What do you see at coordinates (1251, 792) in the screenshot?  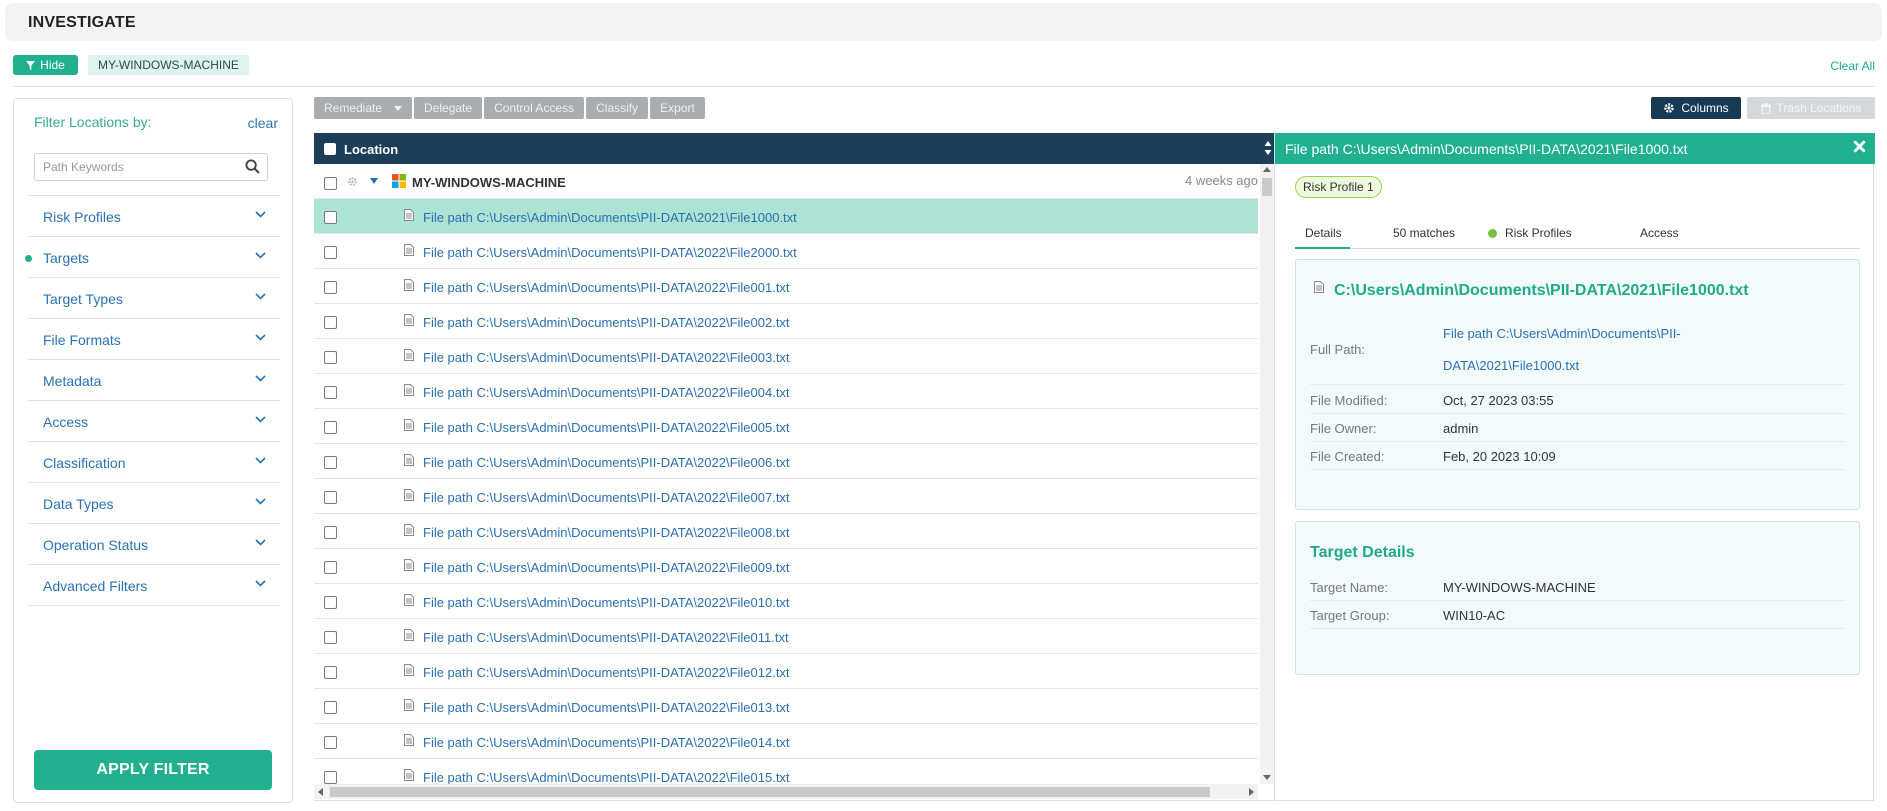 I see `scroll-right-icon` at bounding box center [1251, 792].